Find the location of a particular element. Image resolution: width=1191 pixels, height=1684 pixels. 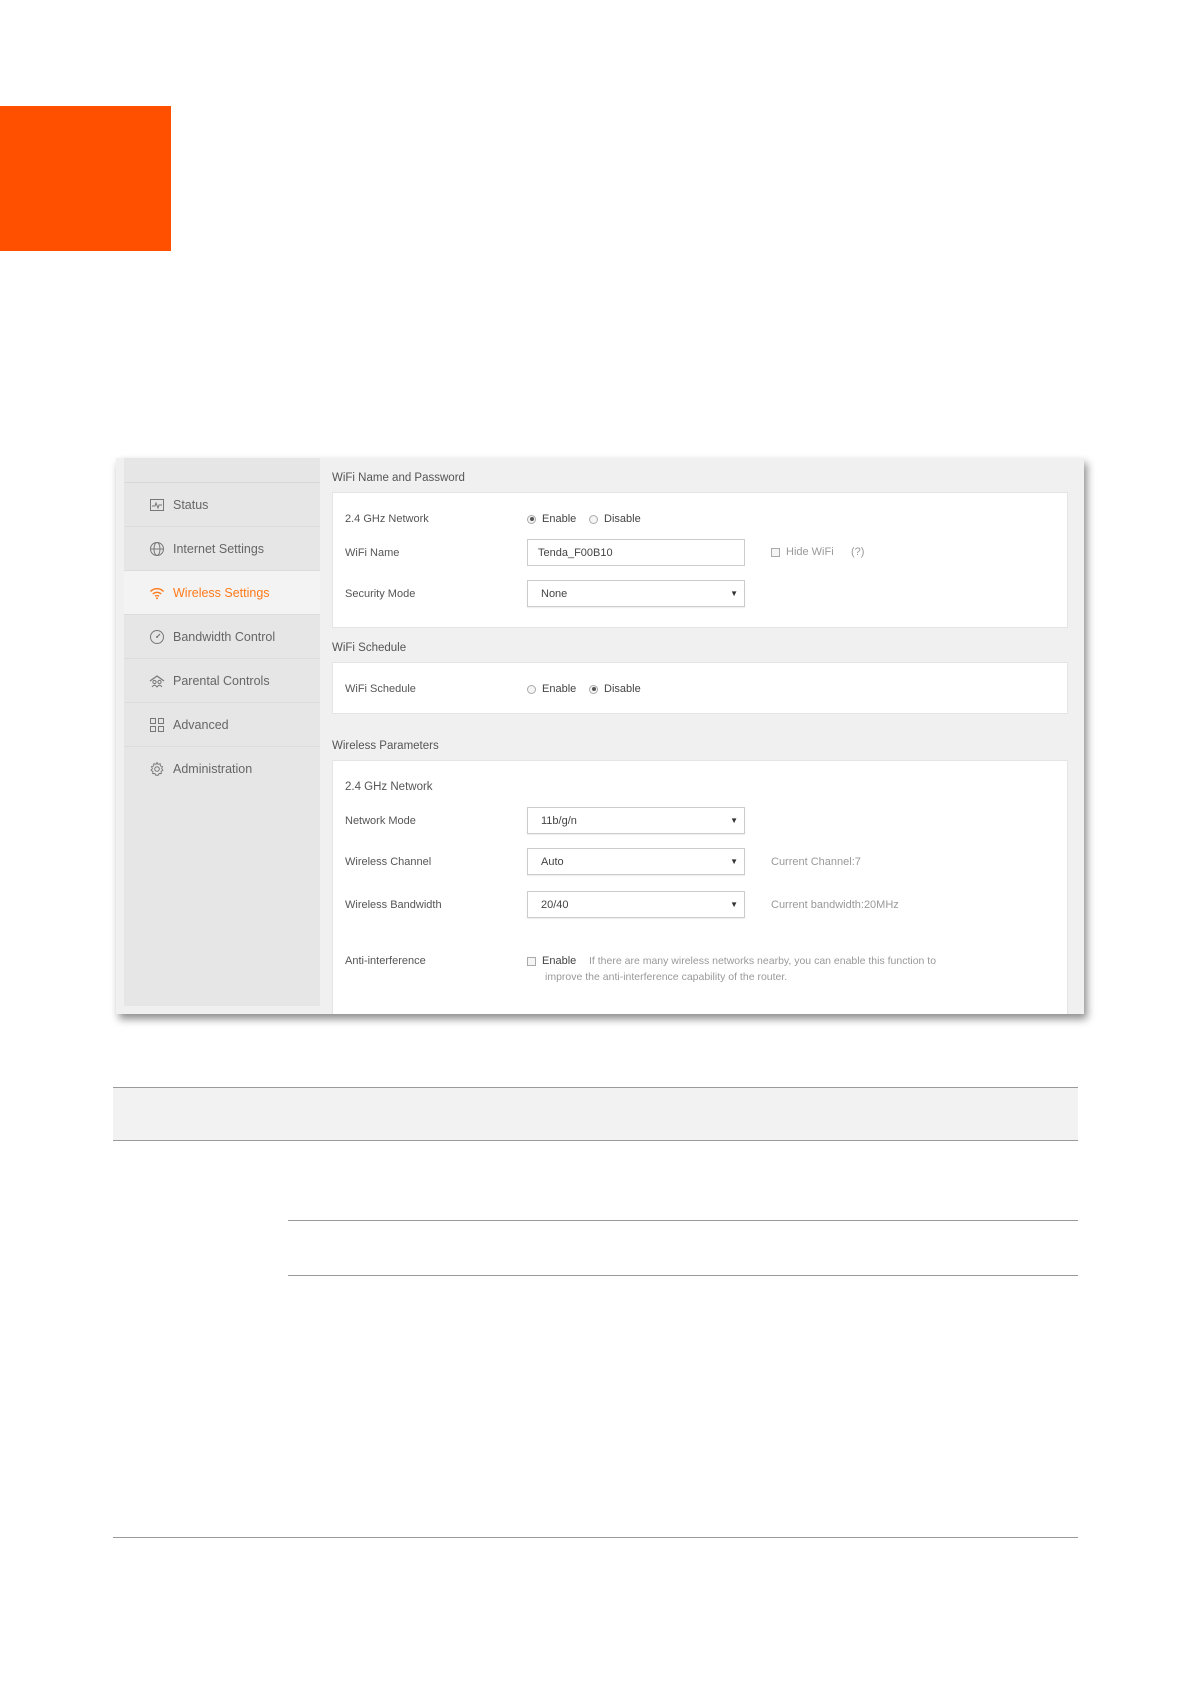

network-label: 2.4 GHz Network is located at coordinates (387, 519).